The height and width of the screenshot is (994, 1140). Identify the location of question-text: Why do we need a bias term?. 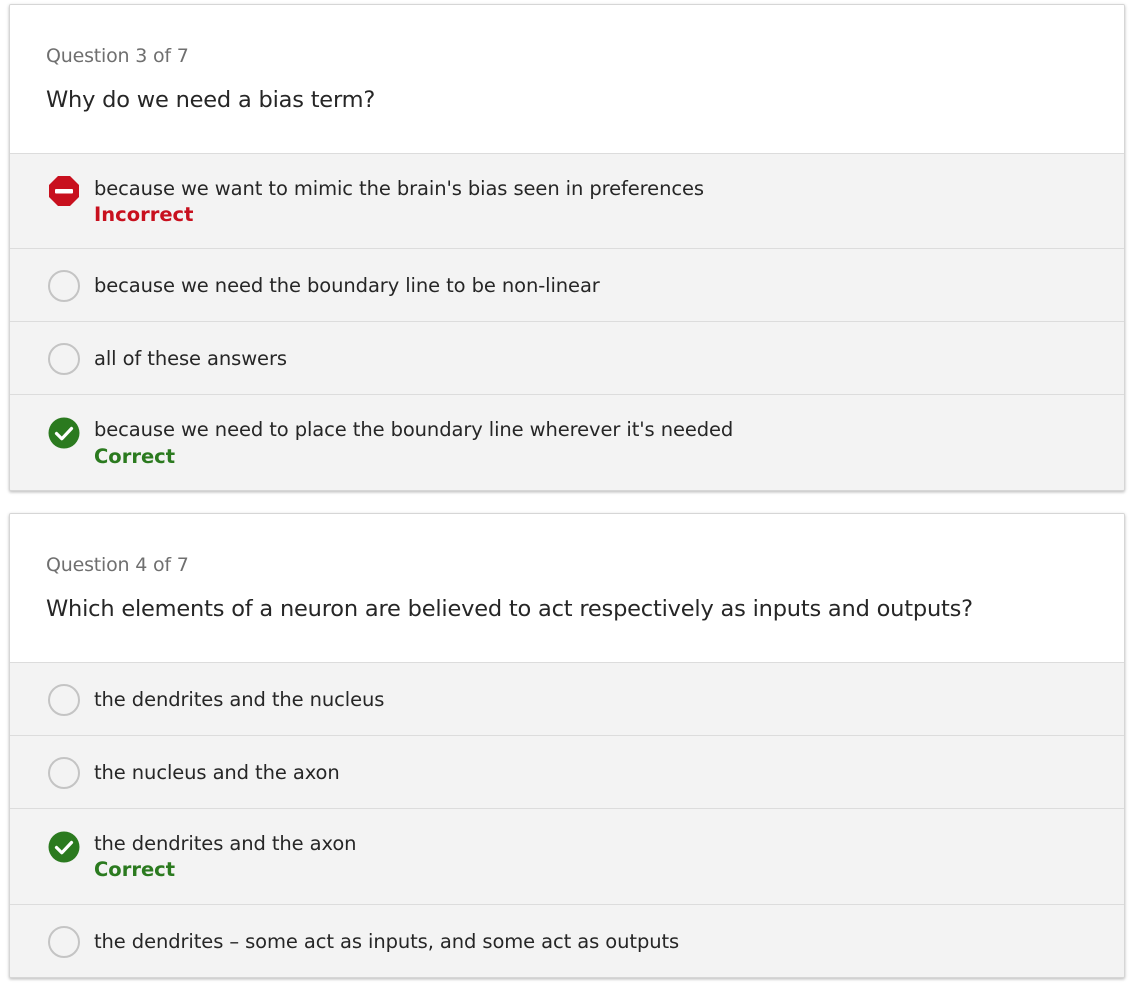
(211, 100).